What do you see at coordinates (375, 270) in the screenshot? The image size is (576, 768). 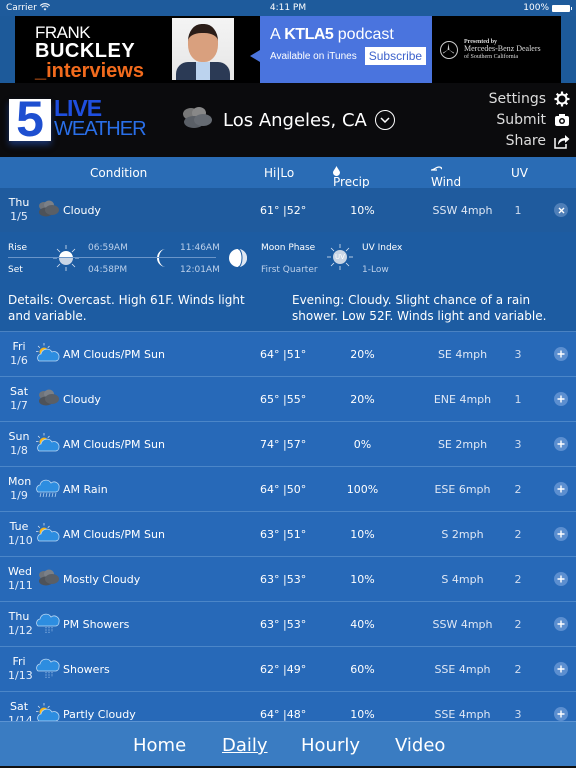 I see `uv-index-value: 1-Low` at bounding box center [375, 270].